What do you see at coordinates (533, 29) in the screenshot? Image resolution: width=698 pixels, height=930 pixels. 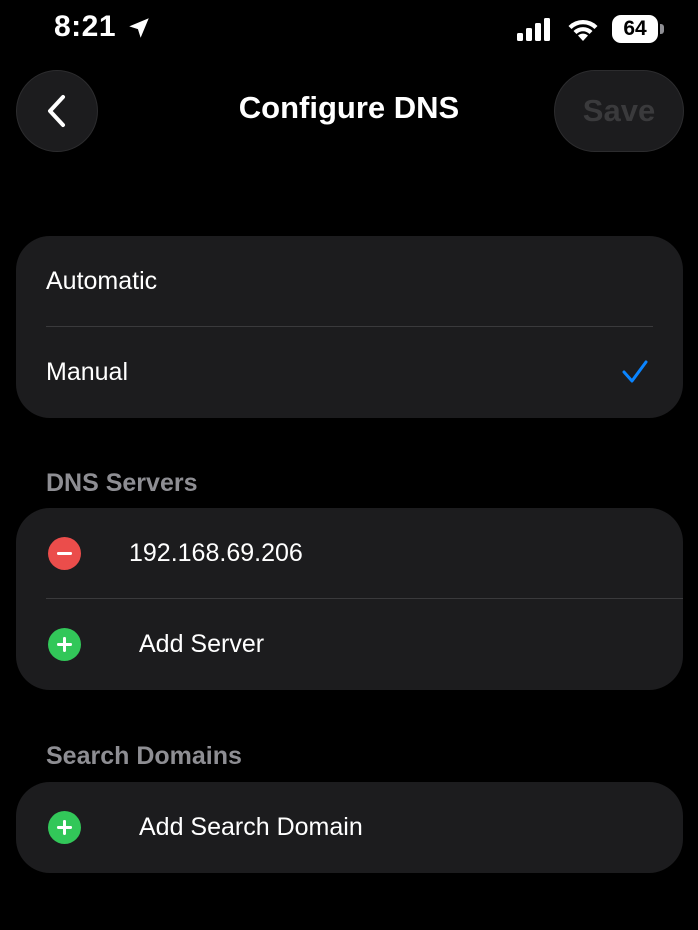 I see `signal-icon` at bounding box center [533, 29].